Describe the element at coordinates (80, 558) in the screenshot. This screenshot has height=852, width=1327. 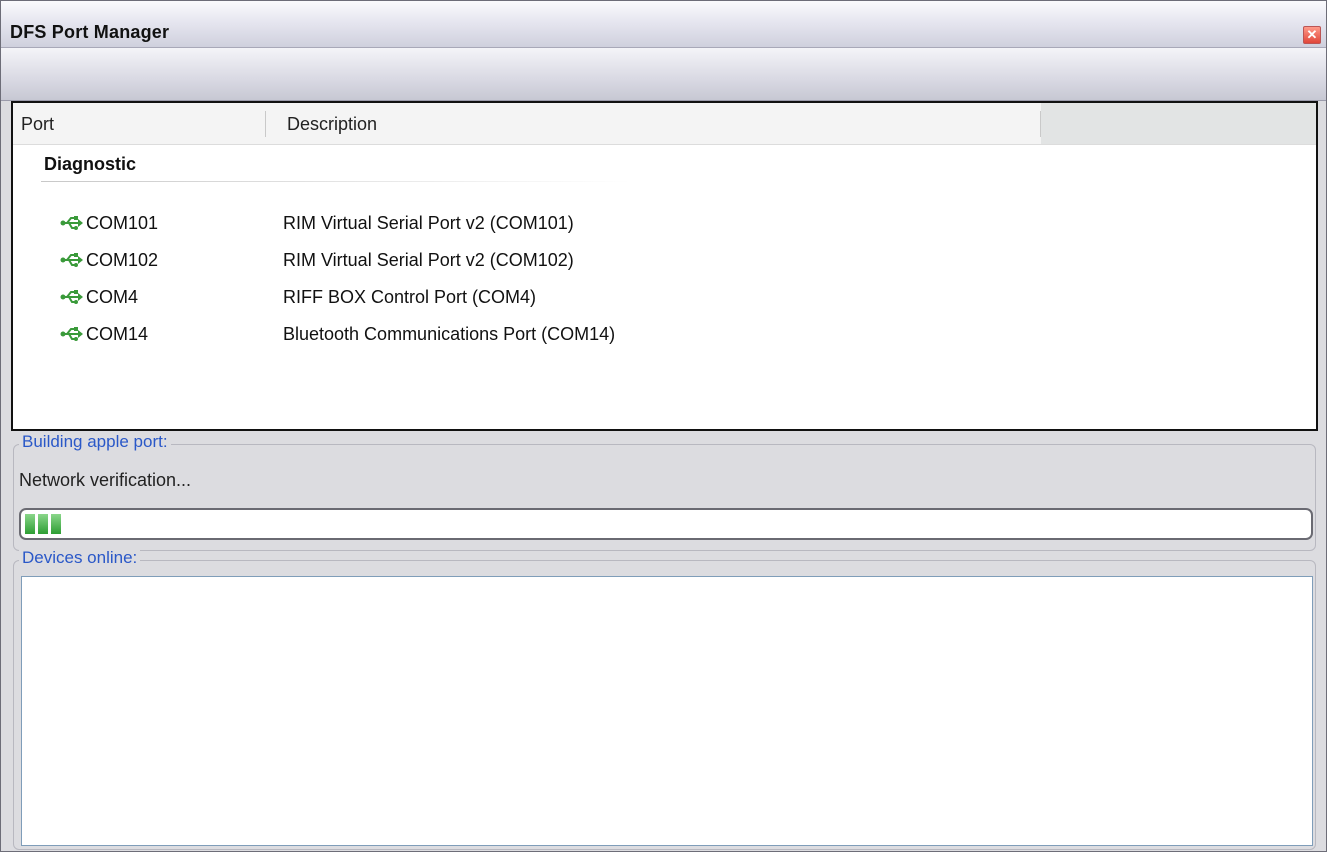
I see `devices-online-legend: Devices online:` at that location.